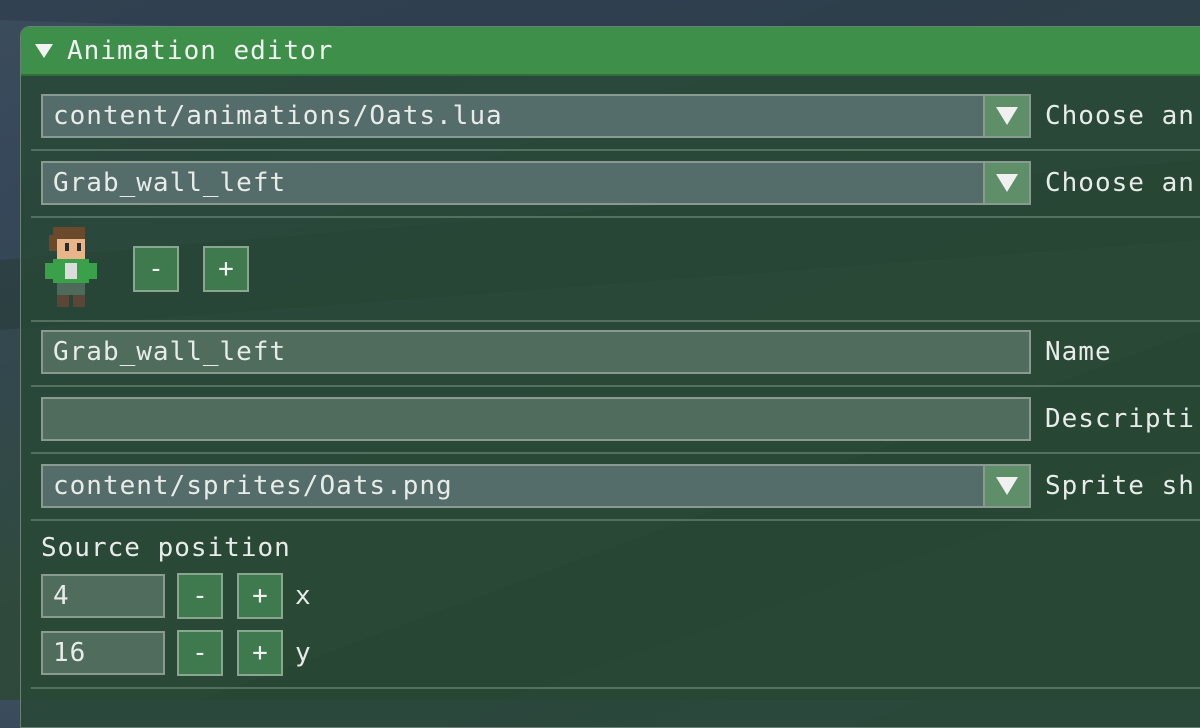 The image size is (1200, 728). I want to click on preview-plus-button: +, so click(226, 269).